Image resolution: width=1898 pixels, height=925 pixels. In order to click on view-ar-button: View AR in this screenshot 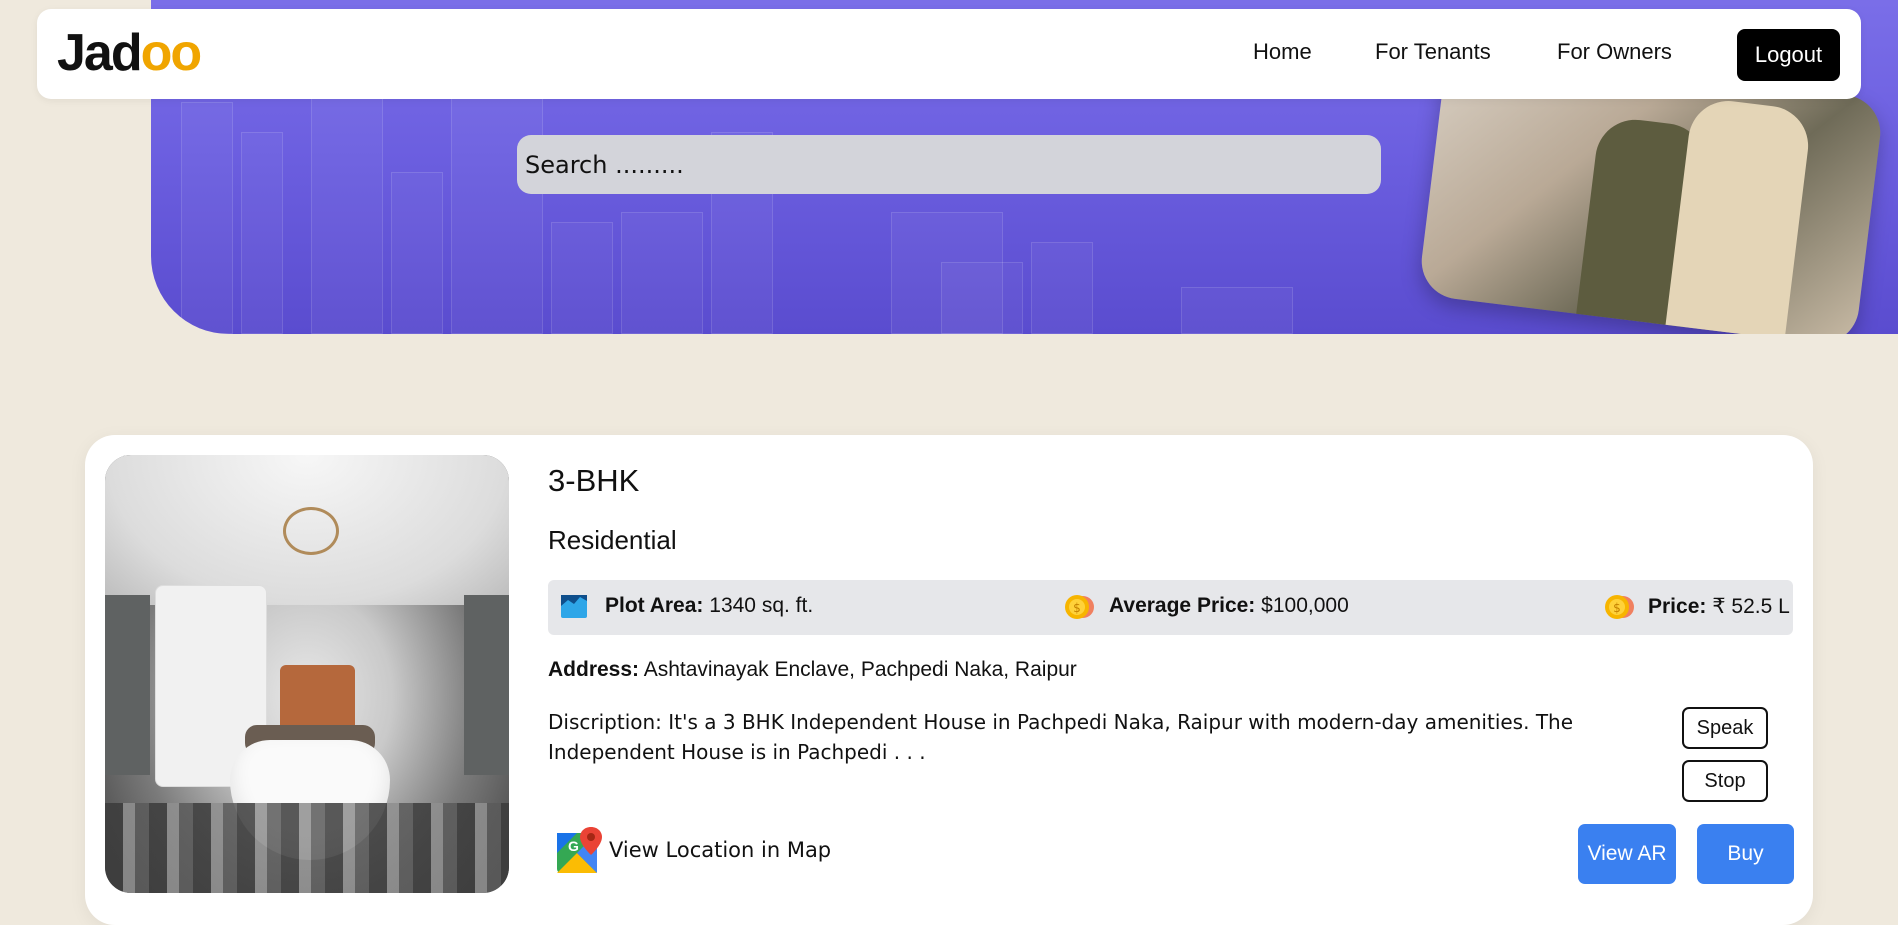, I will do `click(1627, 854)`.